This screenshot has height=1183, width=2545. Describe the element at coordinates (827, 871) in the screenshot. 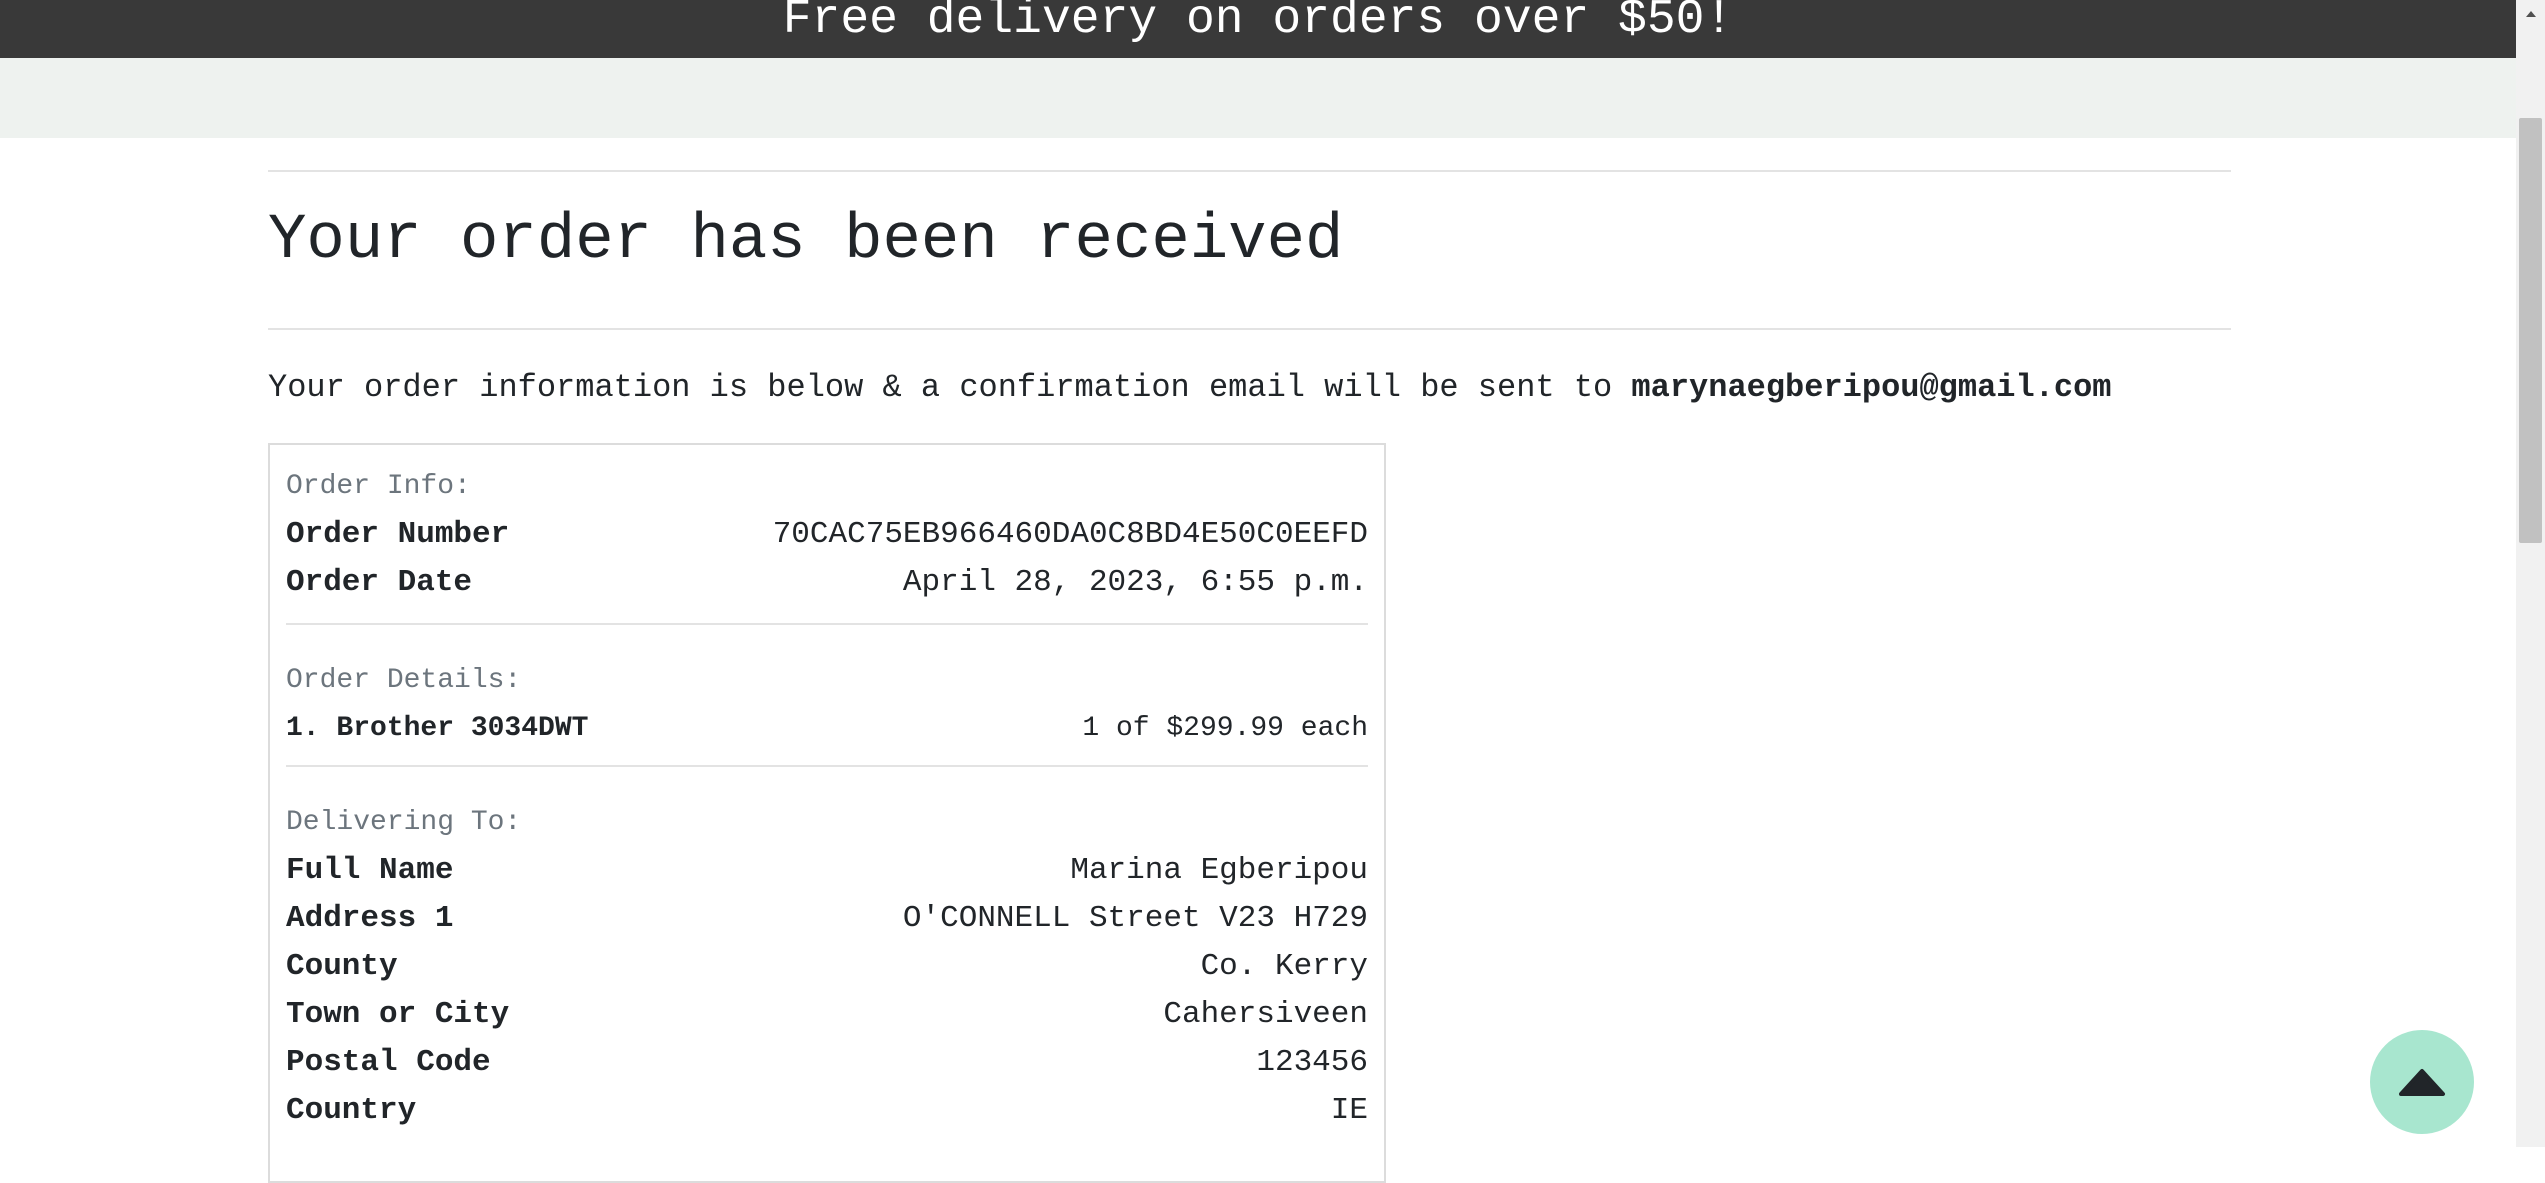

I see `delivery-row: Full Name Marina Egberipou` at that location.